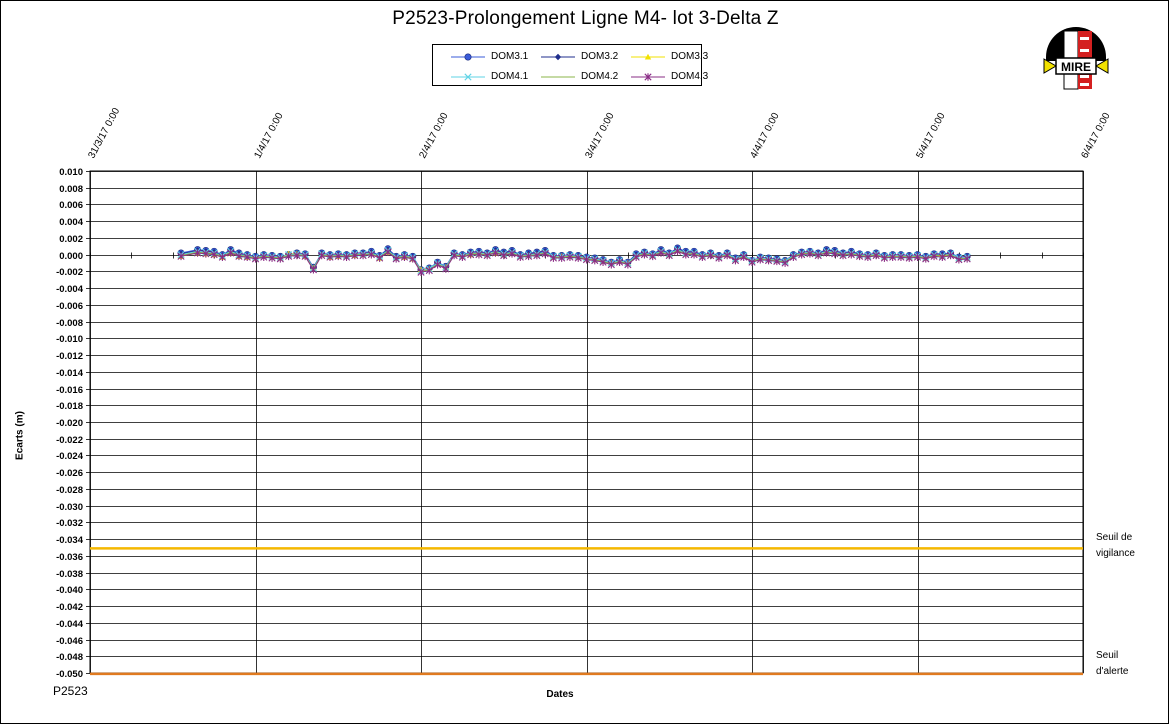  I want to click on x-tick-label: 2/4/17 0:00, so click(433, 136).